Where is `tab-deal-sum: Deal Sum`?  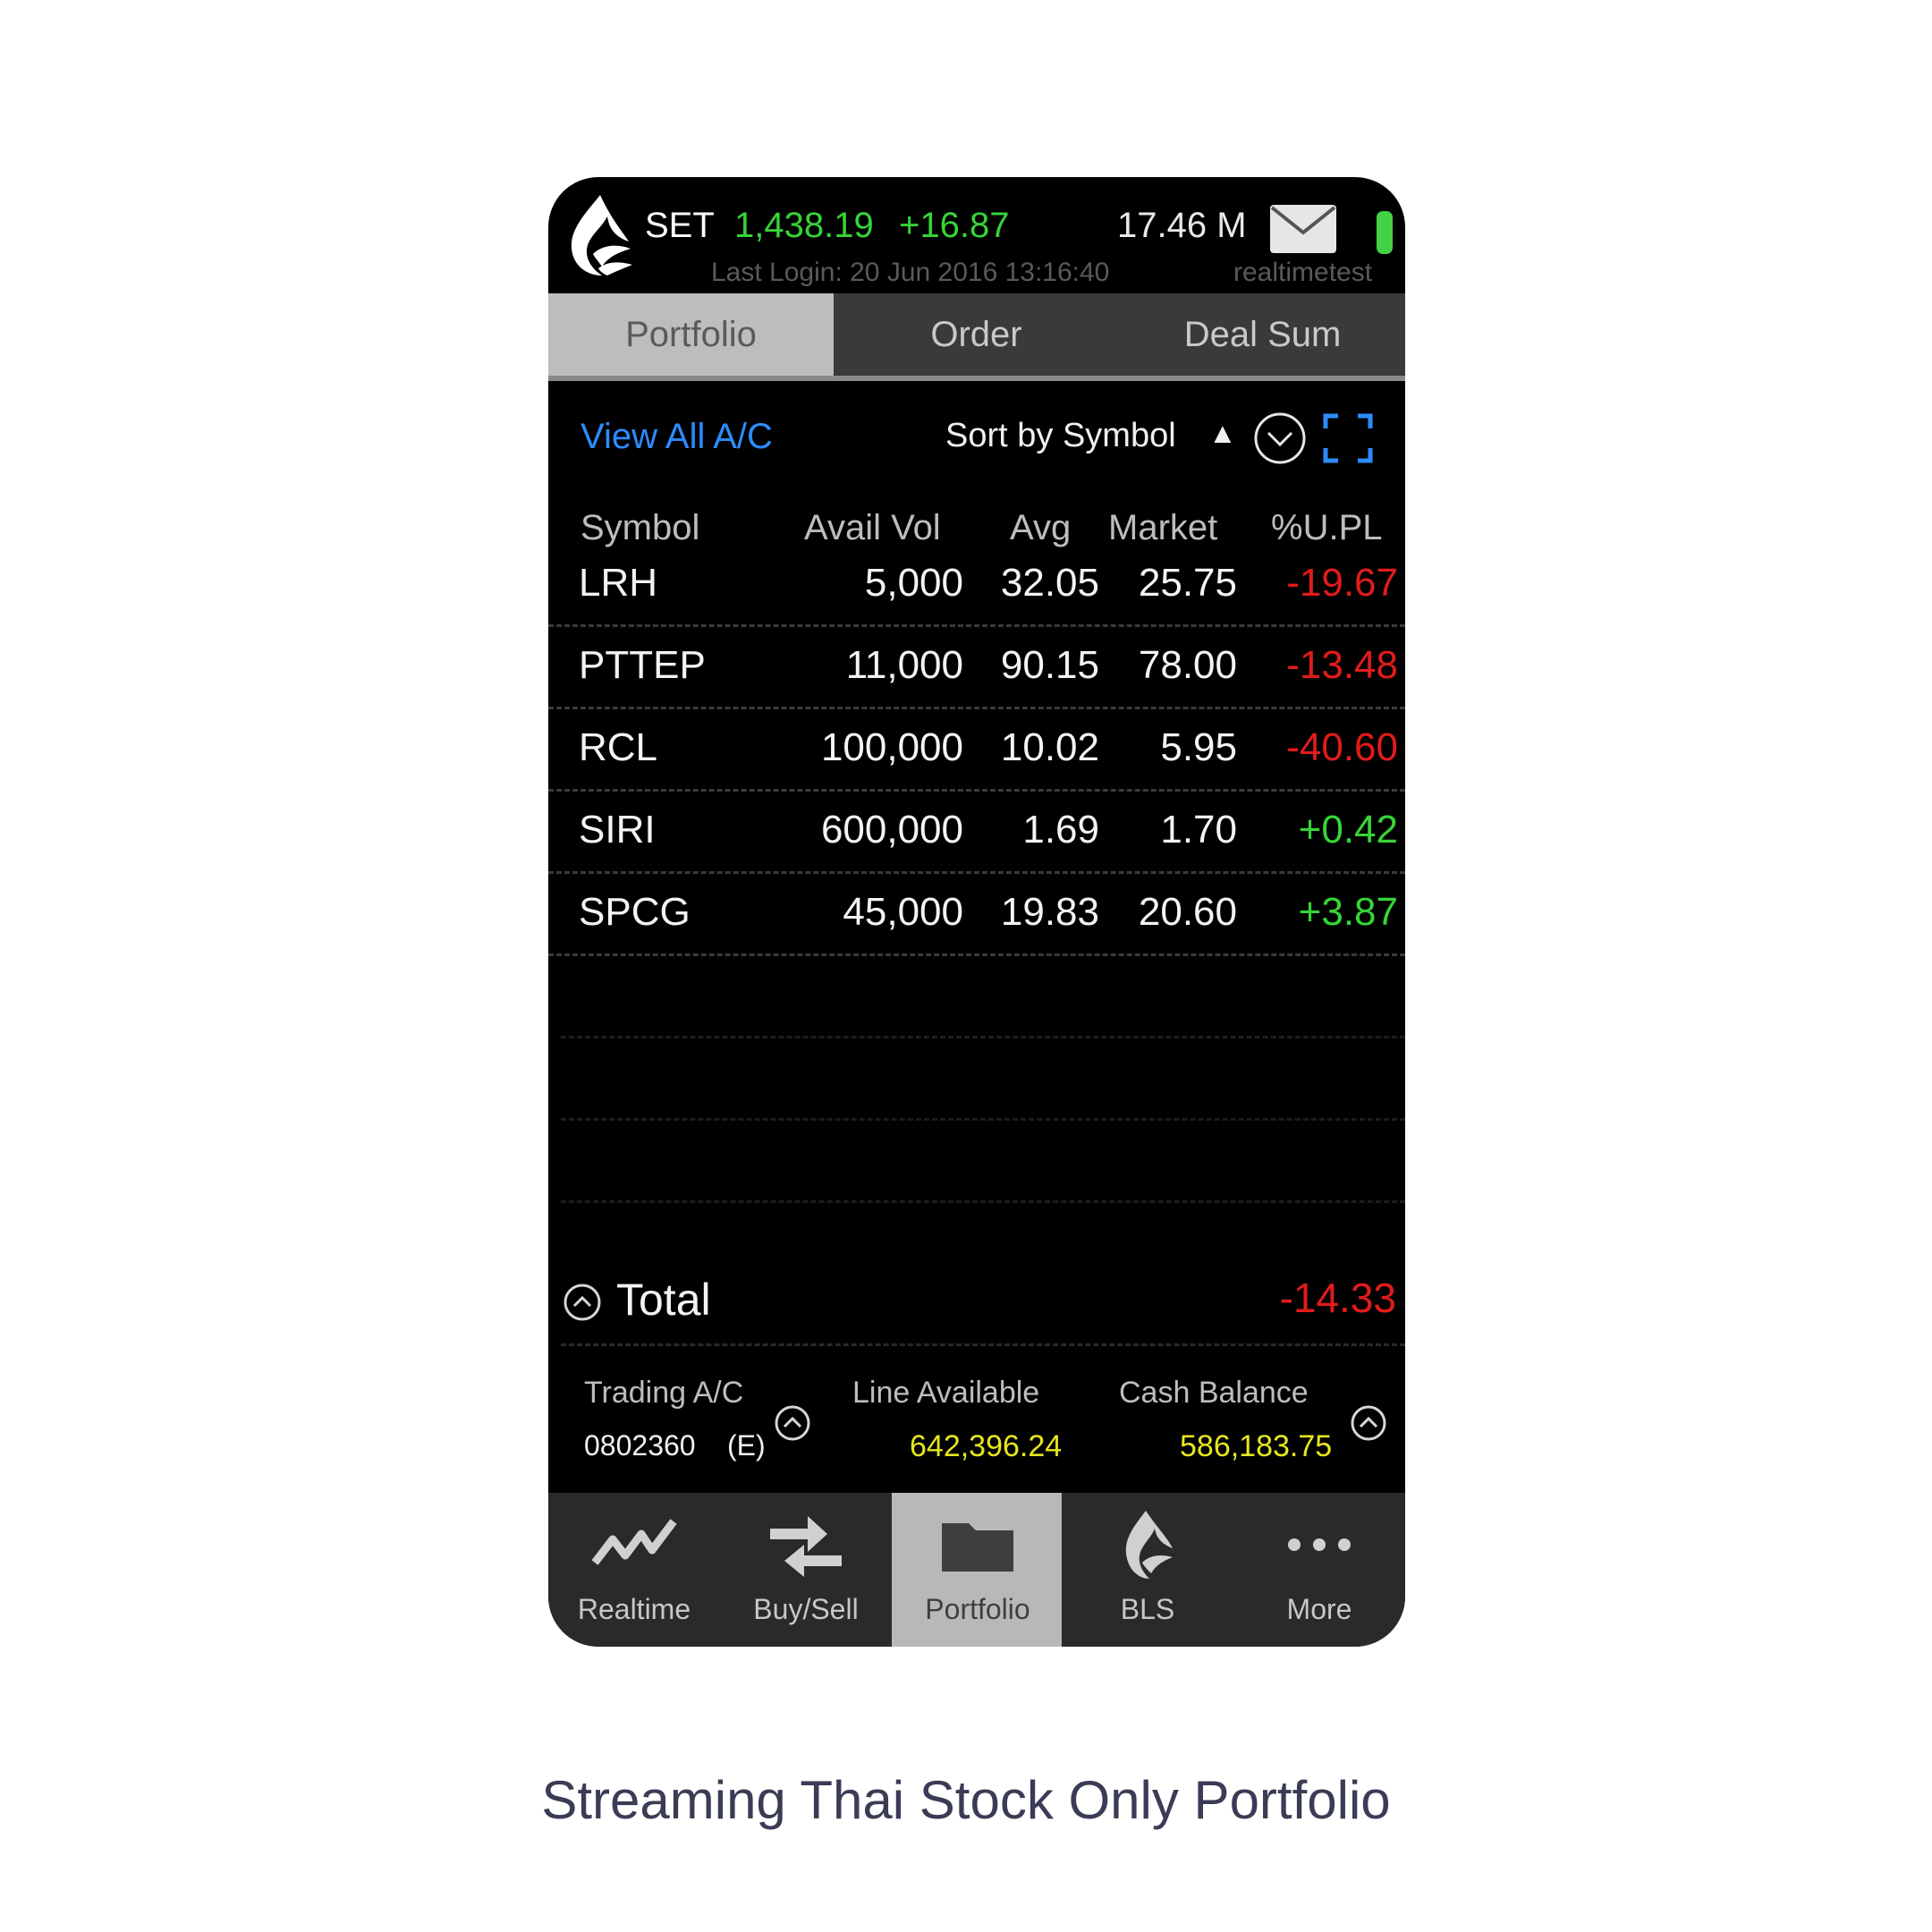 tab-deal-sum: Deal Sum is located at coordinates (1262, 334).